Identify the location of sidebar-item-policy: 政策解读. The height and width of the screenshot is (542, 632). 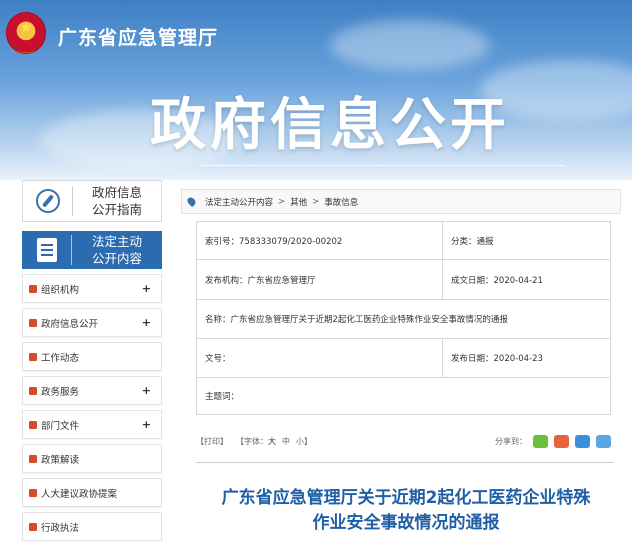
(92, 458).